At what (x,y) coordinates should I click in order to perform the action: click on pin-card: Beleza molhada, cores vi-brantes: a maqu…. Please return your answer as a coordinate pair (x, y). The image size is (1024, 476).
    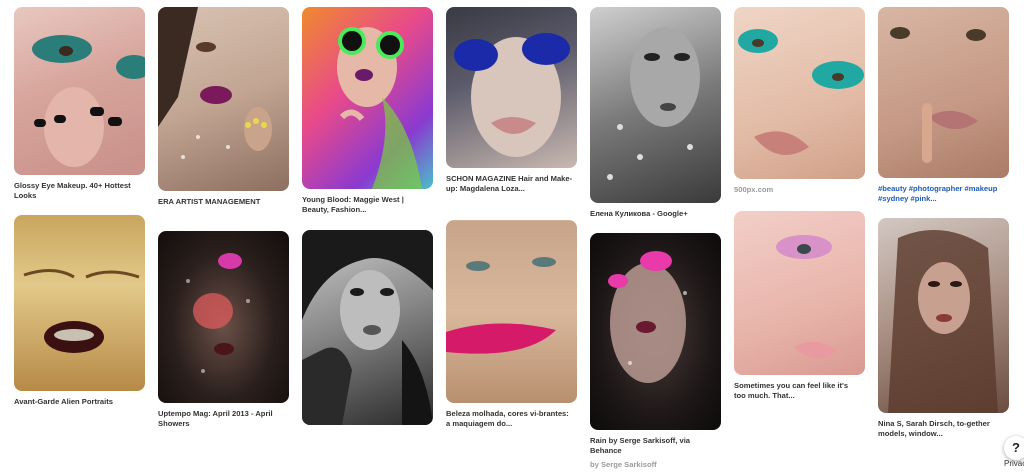
    Looking at the image, I should click on (511, 324).